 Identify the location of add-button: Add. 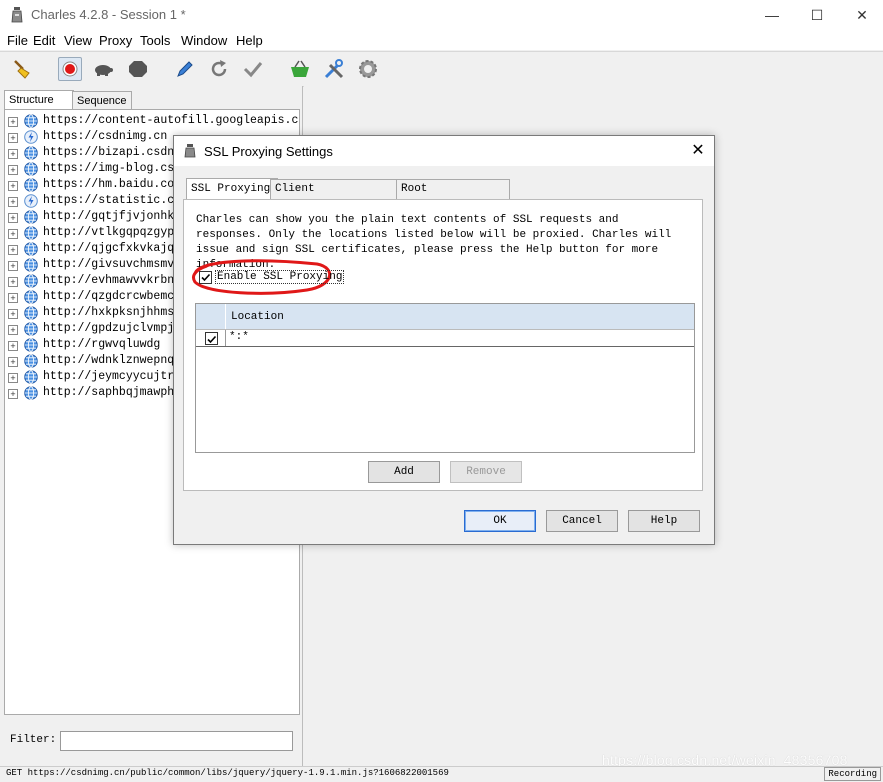
(404, 472).